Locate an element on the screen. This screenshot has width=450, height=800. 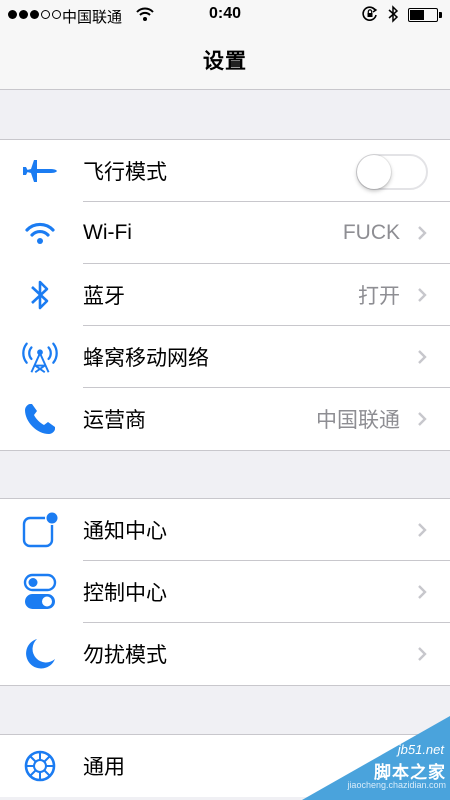
row-notification-center: 通知中心 is located at coordinates (225, 530).